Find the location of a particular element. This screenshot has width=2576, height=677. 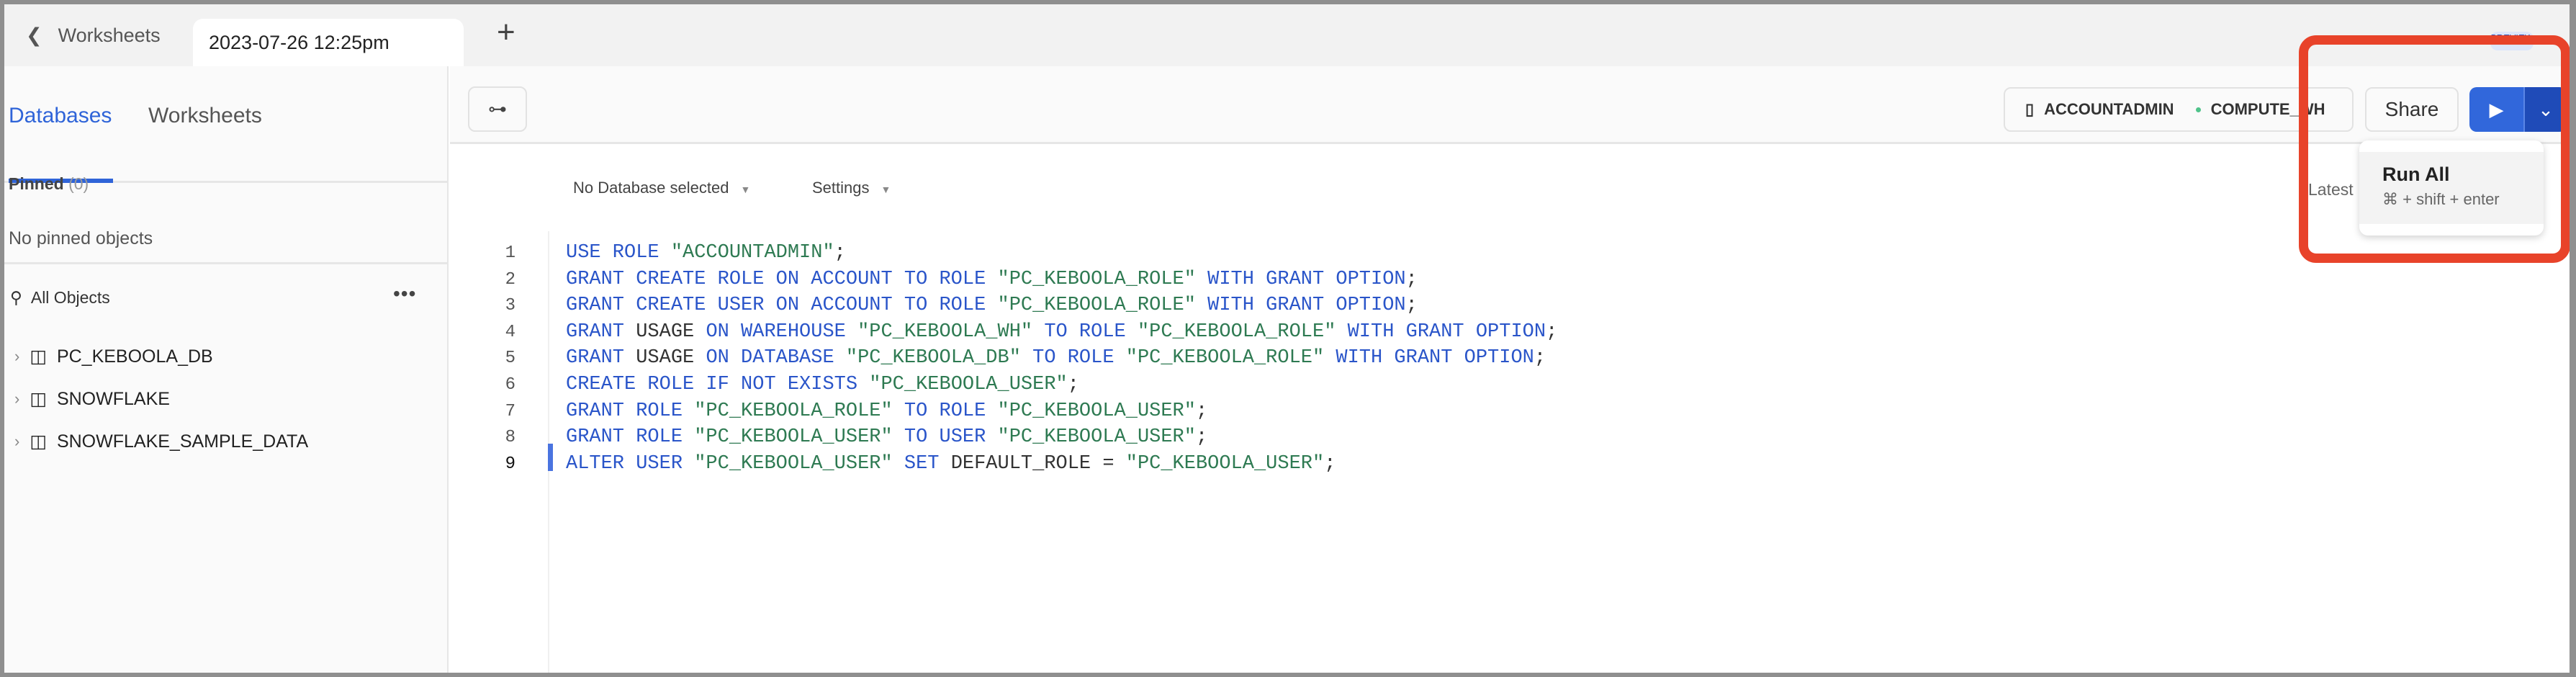

tab-bar: ❮ Worksheets 2023-07-26 12:25pm + PREVIEW is located at coordinates (1287, 35).